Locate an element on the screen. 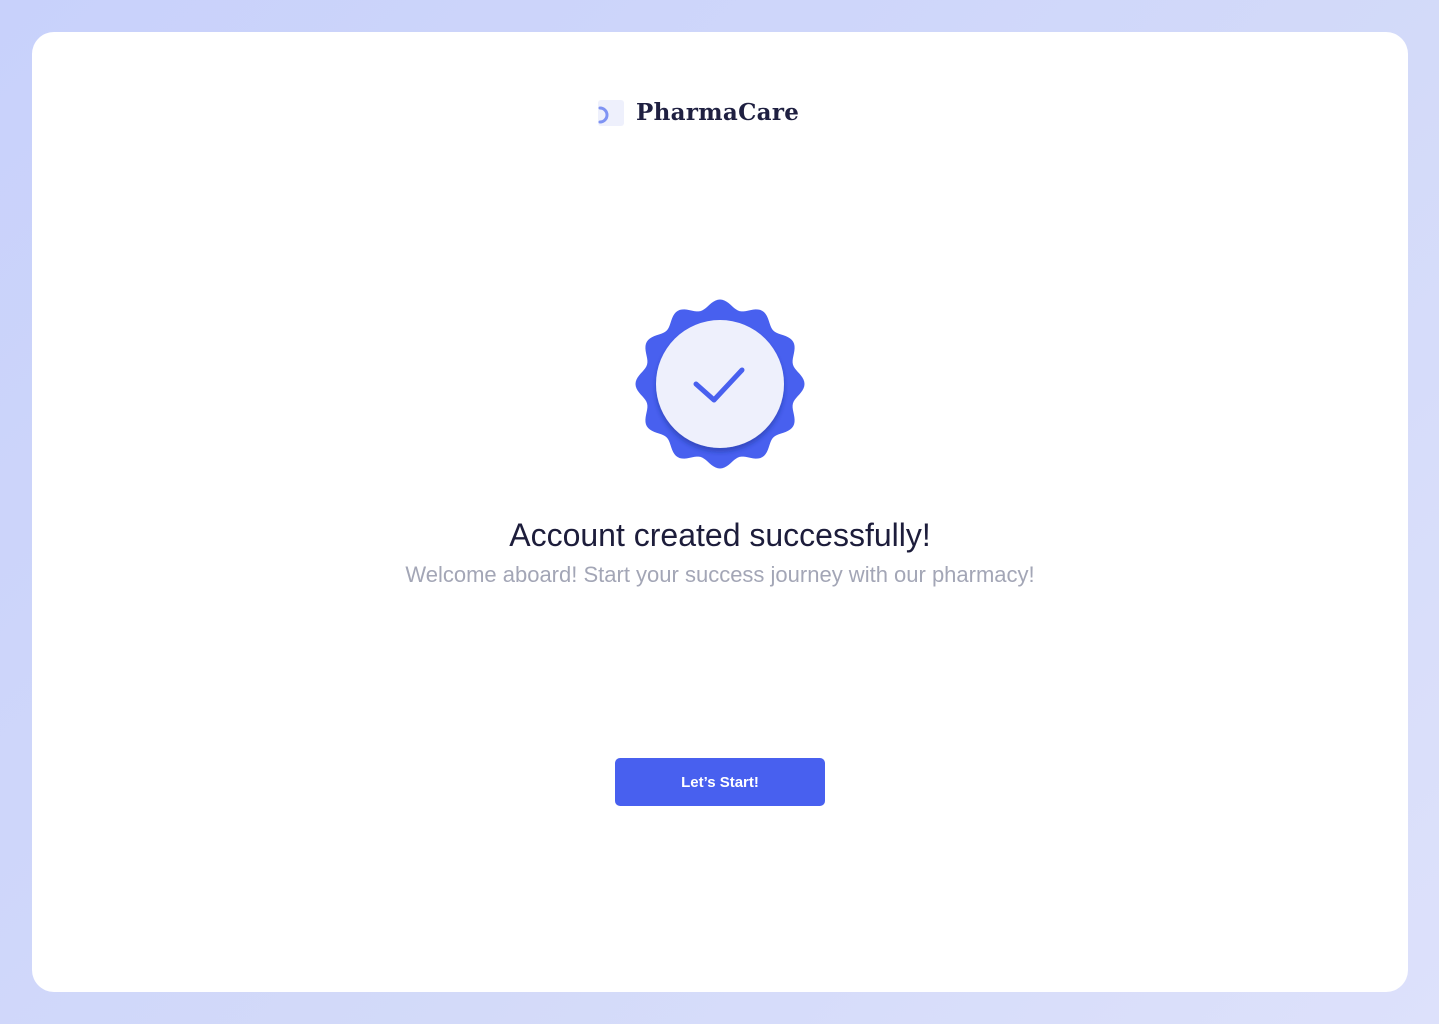  brand-name: PharmaCare is located at coordinates (718, 112).